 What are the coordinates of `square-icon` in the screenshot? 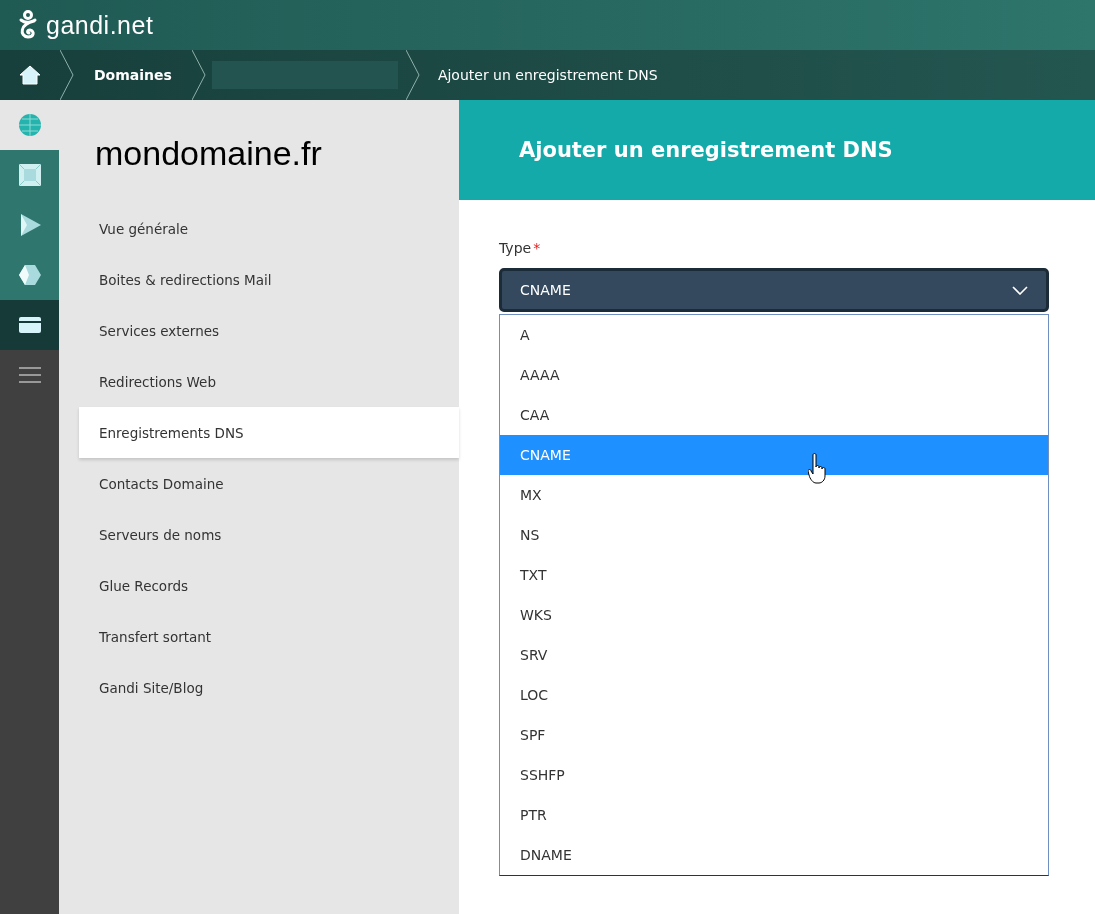 It's located at (29, 175).